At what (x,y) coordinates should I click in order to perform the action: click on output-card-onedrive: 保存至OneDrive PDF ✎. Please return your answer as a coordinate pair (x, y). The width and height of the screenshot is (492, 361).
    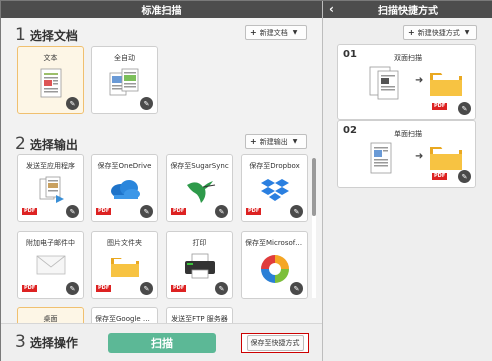
    Looking at the image, I should click on (124, 188).